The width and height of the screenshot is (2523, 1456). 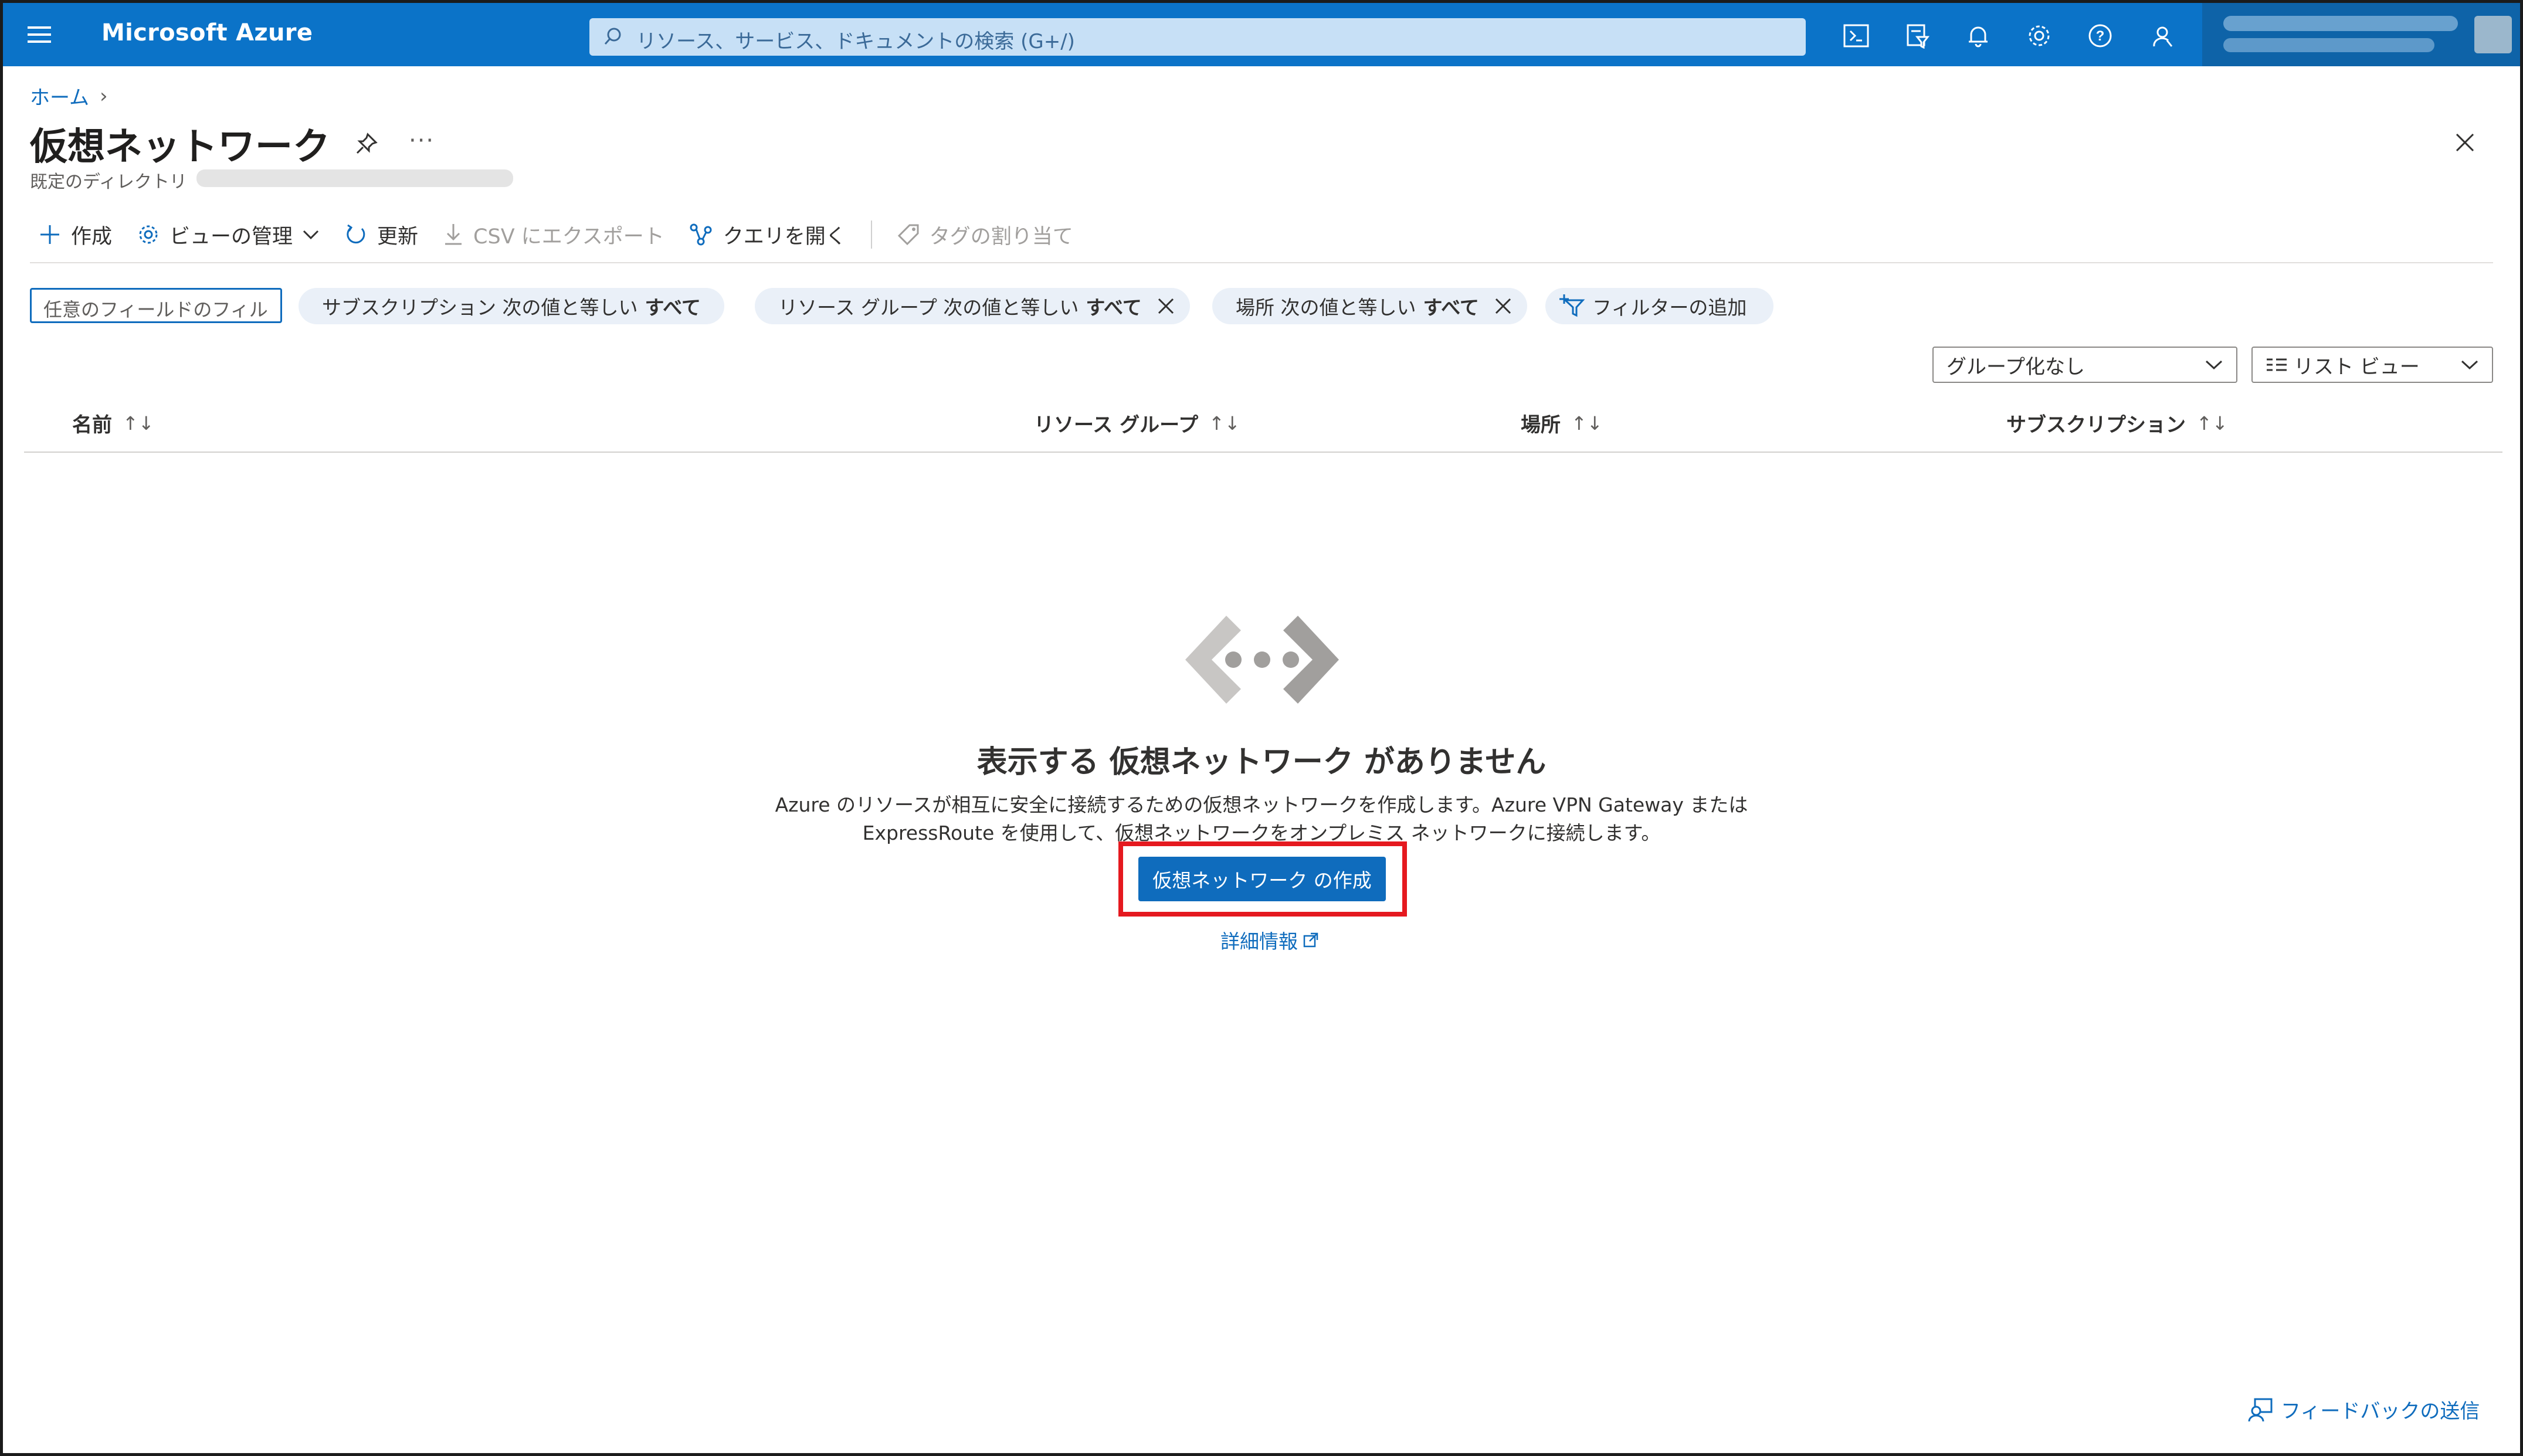 I want to click on learn-more-link: 詳細情報, so click(x=1269, y=940).